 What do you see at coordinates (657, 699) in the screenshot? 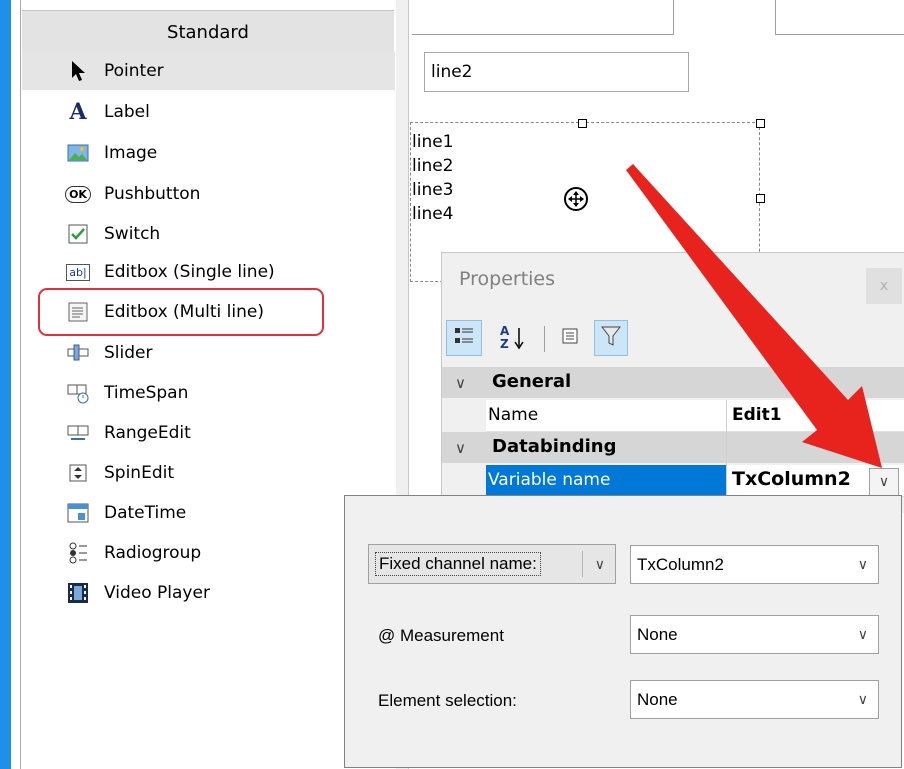
I see `element-selection-value: None` at bounding box center [657, 699].